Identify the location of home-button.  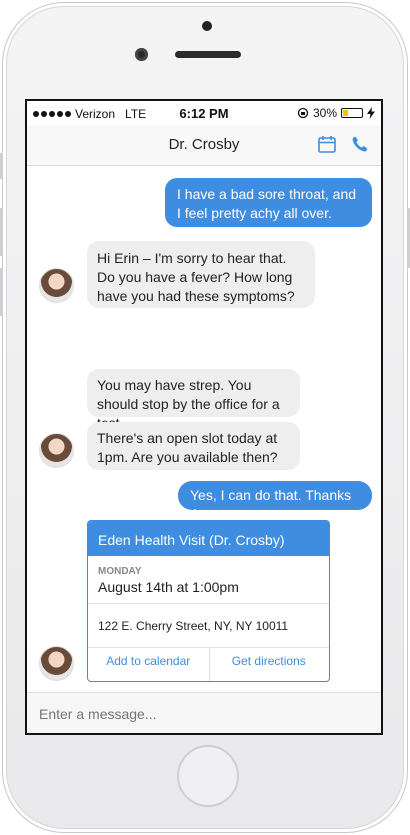
(208, 776).